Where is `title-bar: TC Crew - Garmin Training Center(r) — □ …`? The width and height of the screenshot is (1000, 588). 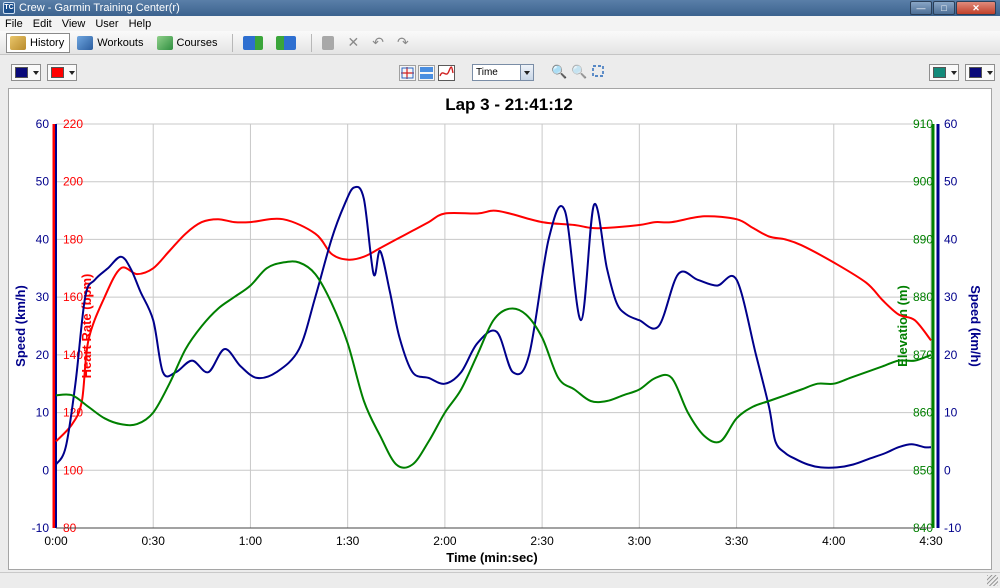
title-bar: TC Crew - Garmin Training Center(r) — □ … is located at coordinates (500, 8).